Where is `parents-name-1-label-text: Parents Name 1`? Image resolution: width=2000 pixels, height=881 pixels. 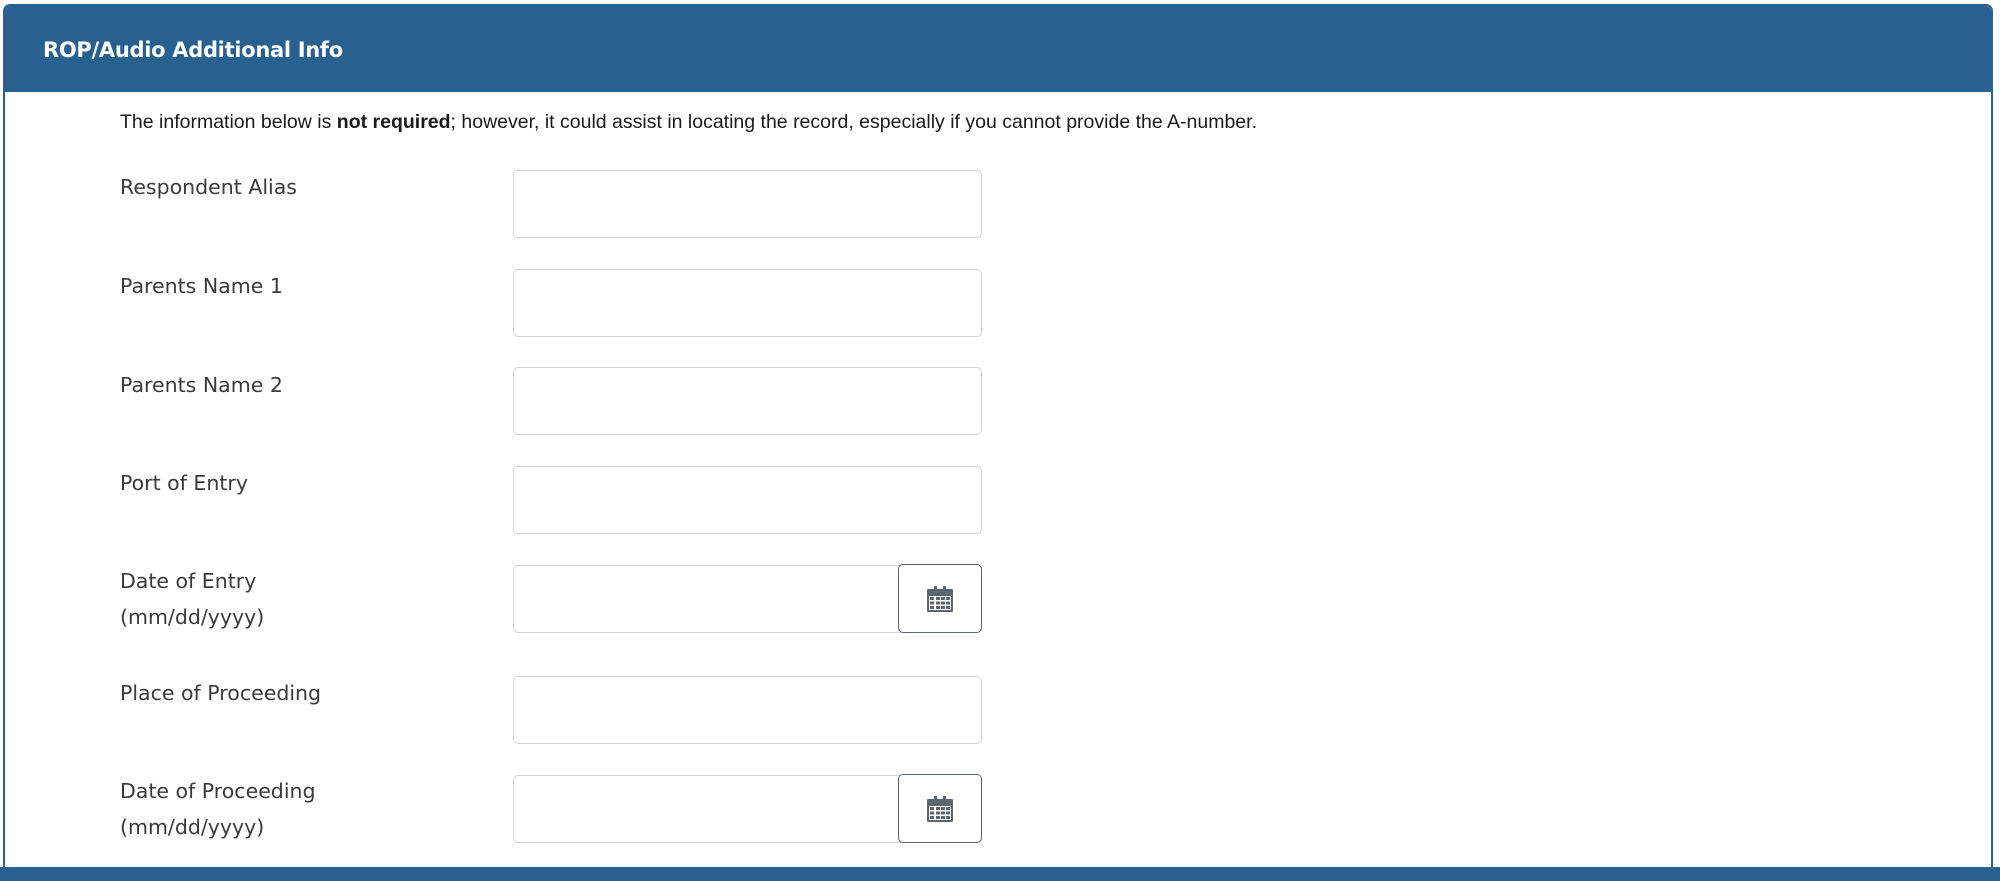
parents-name-1-label-text: Parents Name 1 is located at coordinates (201, 286).